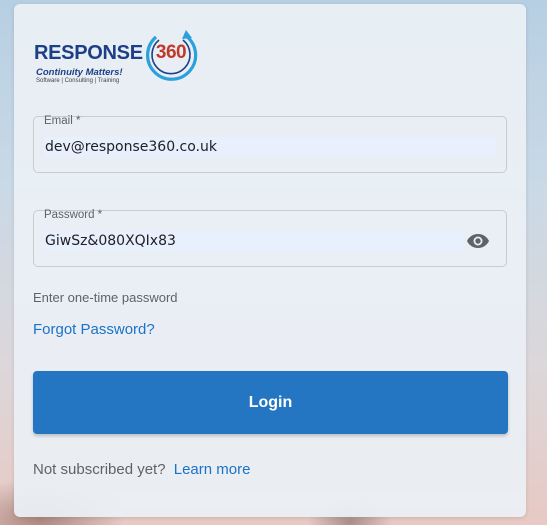  Describe the element at coordinates (212, 469) in the screenshot. I see `learn-more-link: Learn more` at that location.